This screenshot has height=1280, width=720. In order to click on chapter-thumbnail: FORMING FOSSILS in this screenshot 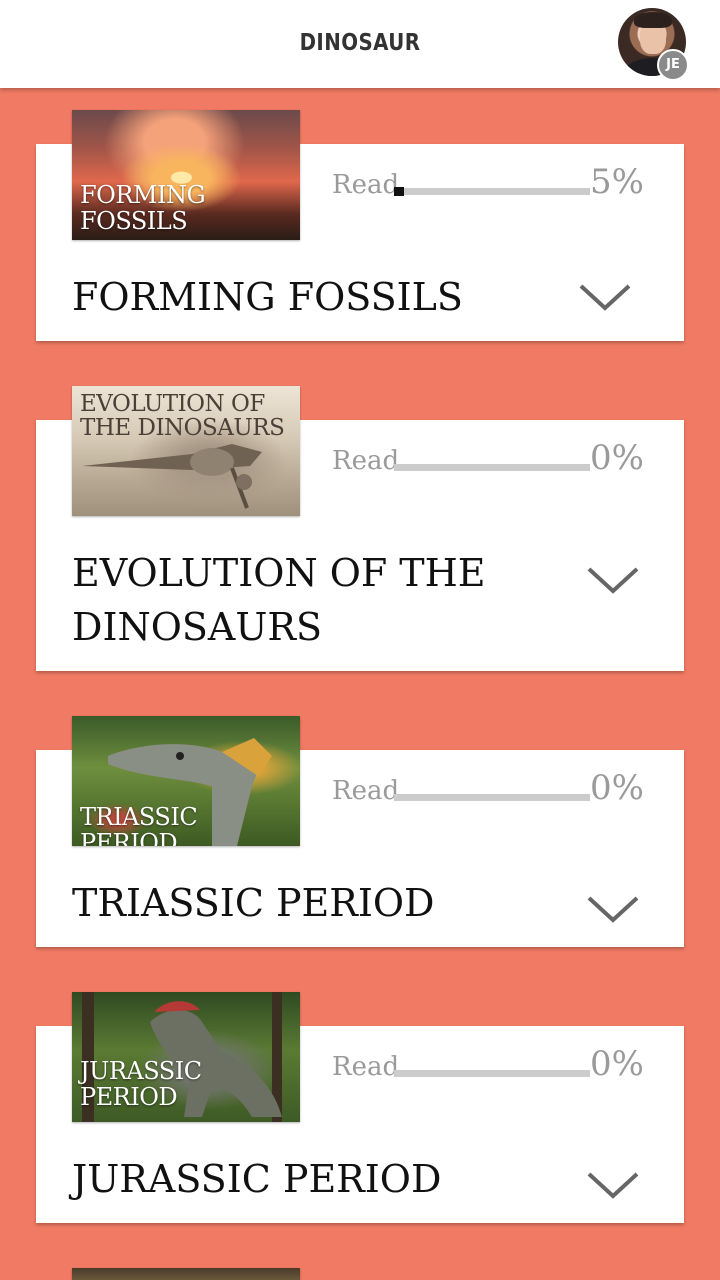, I will do `click(186, 175)`.